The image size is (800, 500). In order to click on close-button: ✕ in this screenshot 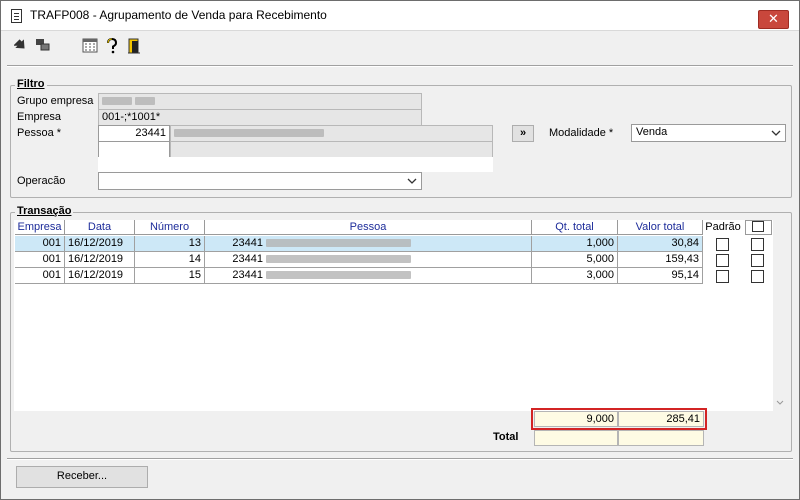, I will do `click(773, 19)`.